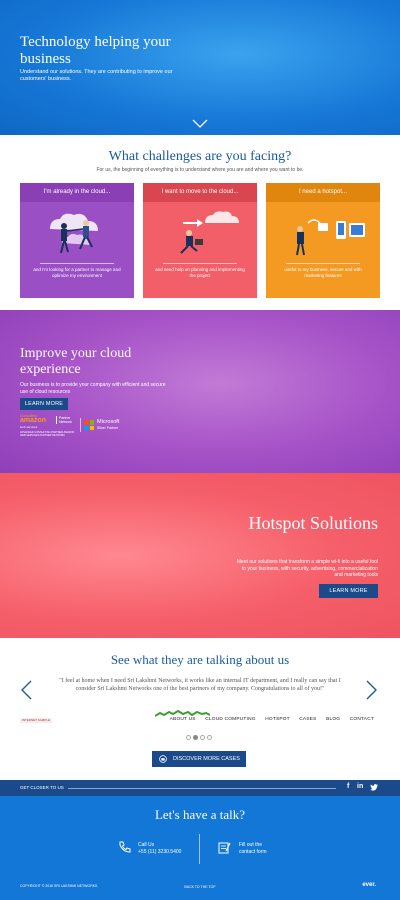 This screenshot has height=900, width=400. What do you see at coordinates (360, 786) in the screenshot?
I see `linkedin-icon: in` at bounding box center [360, 786].